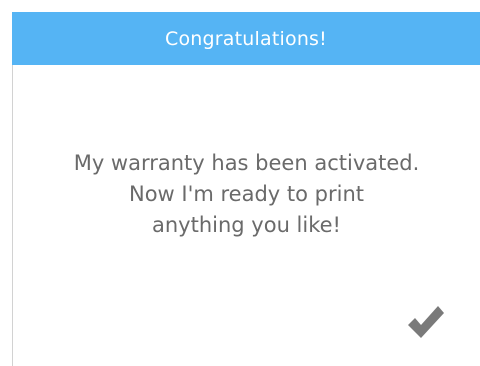 This screenshot has width=480, height=366. What do you see at coordinates (246, 225) in the screenshot?
I see `message-line-3: anything you like!` at bounding box center [246, 225].